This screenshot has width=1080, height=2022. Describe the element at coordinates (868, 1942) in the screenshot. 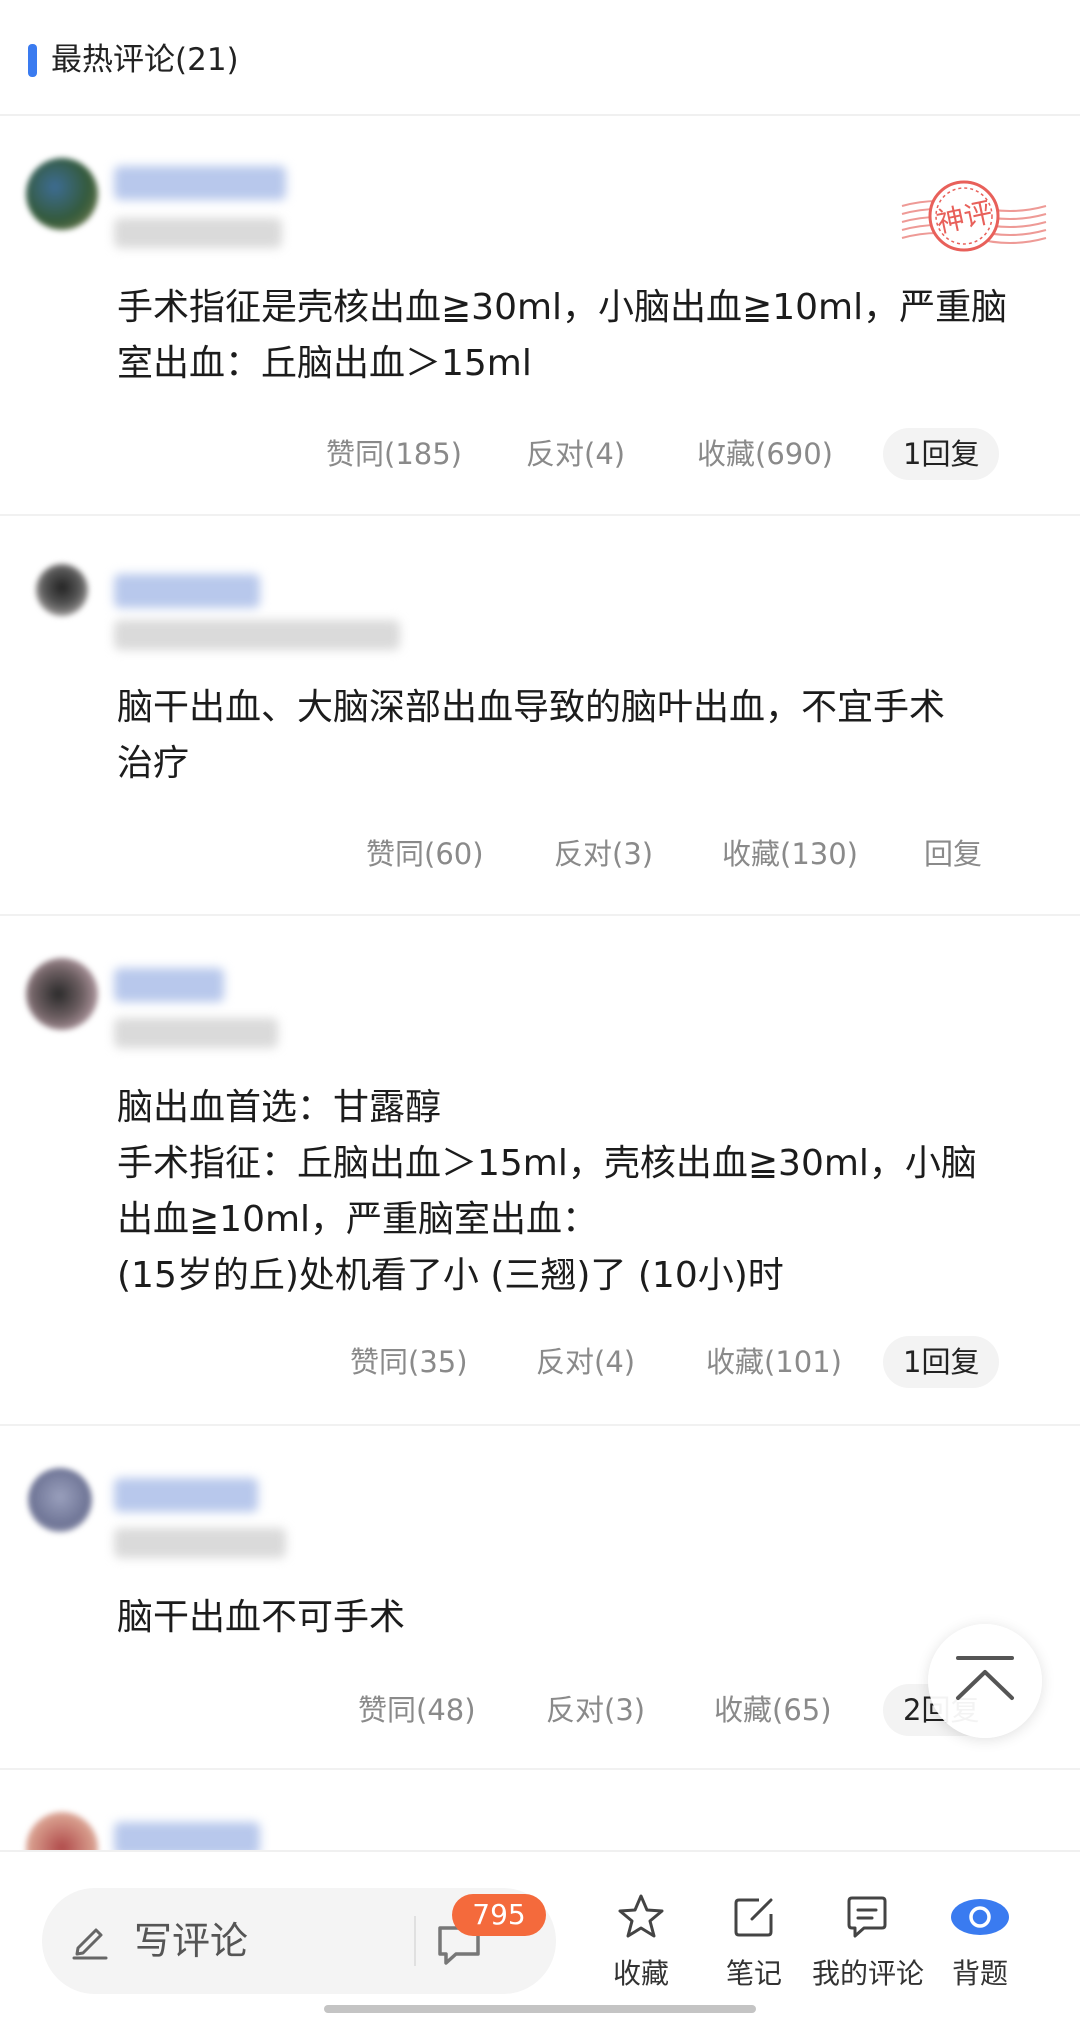

I see `toolbar-my-comments-button: 我的评论` at that location.